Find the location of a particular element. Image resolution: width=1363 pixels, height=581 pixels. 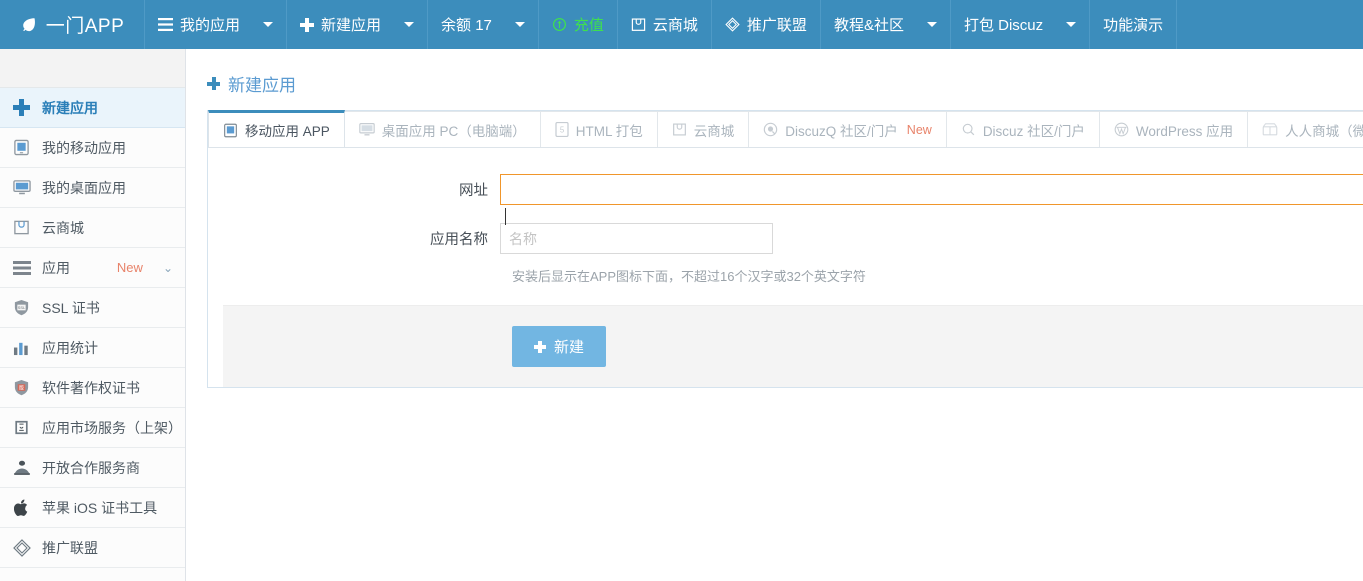

chevron-down-icon: ⌄ is located at coordinates (168, 268).